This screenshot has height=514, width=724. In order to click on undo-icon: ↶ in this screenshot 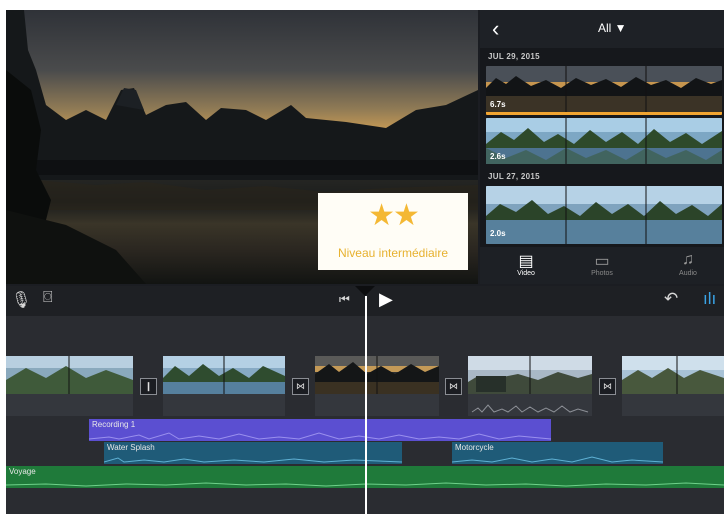, I will do `click(671, 299)`.